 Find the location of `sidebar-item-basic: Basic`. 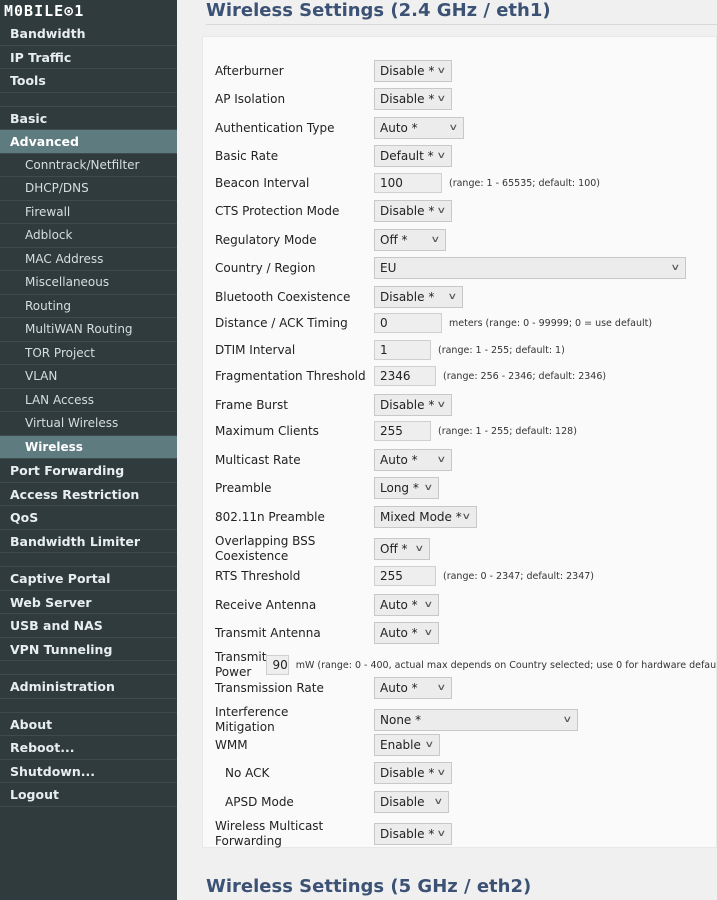

sidebar-item-basic: Basic is located at coordinates (88, 118).